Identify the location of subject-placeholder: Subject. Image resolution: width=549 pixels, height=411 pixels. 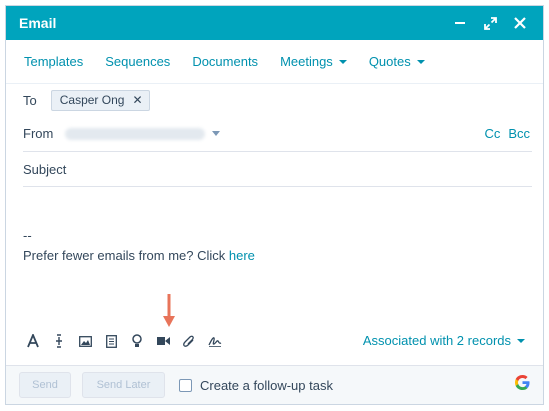
(45, 169).